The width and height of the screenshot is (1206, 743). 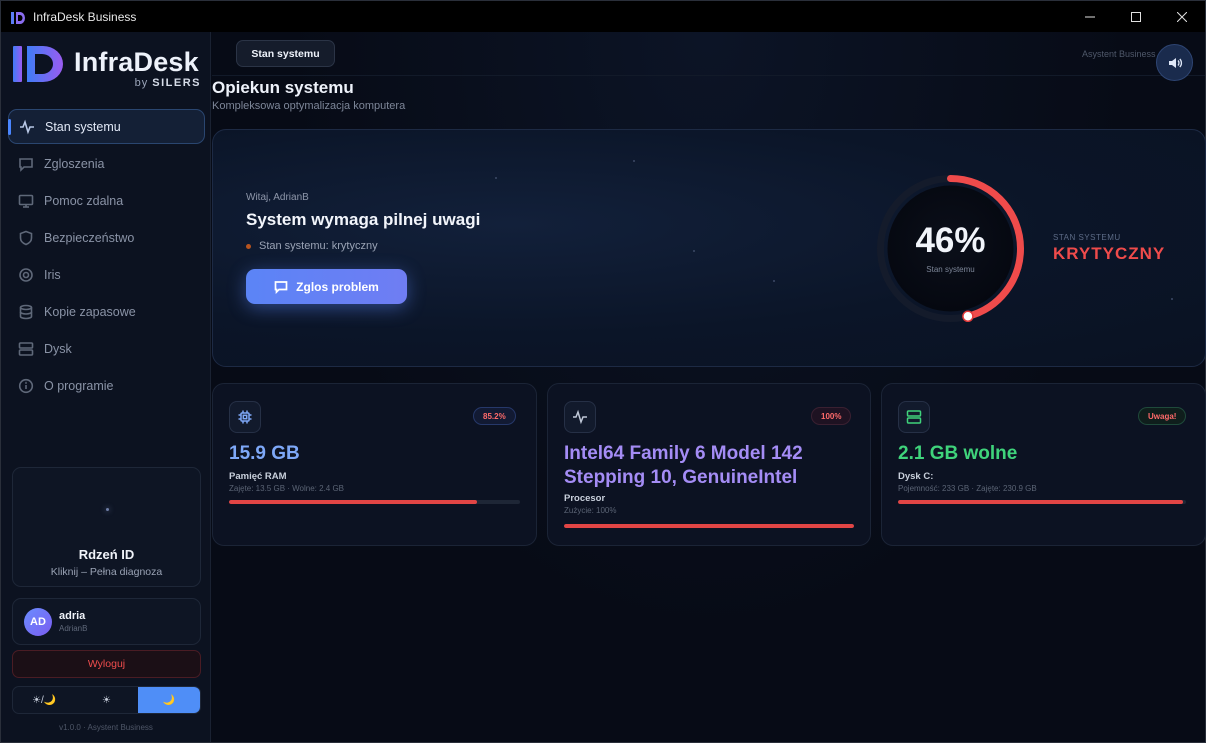 I want to click on close-button, so click(x=1182, y=16).